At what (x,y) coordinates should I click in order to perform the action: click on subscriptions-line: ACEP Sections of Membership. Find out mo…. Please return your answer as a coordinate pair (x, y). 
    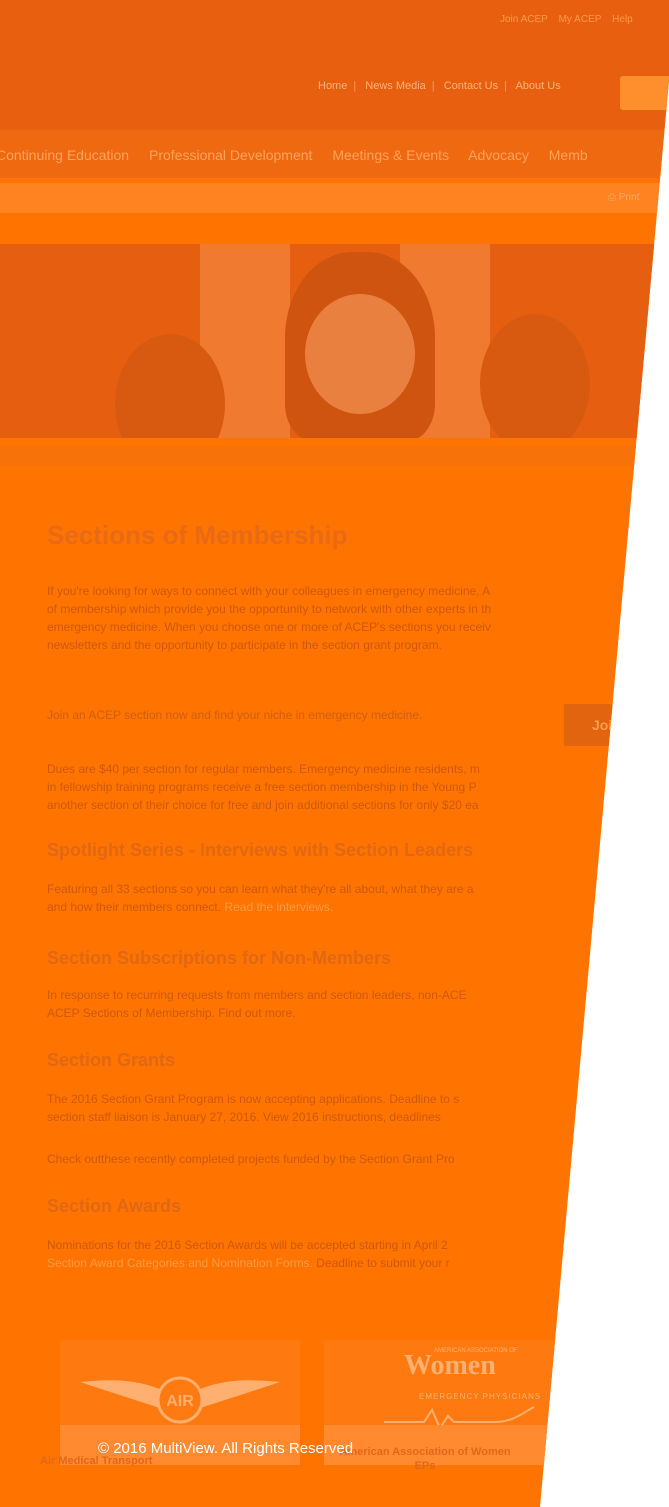
    Looking at the image, I should click on (171, 1013).